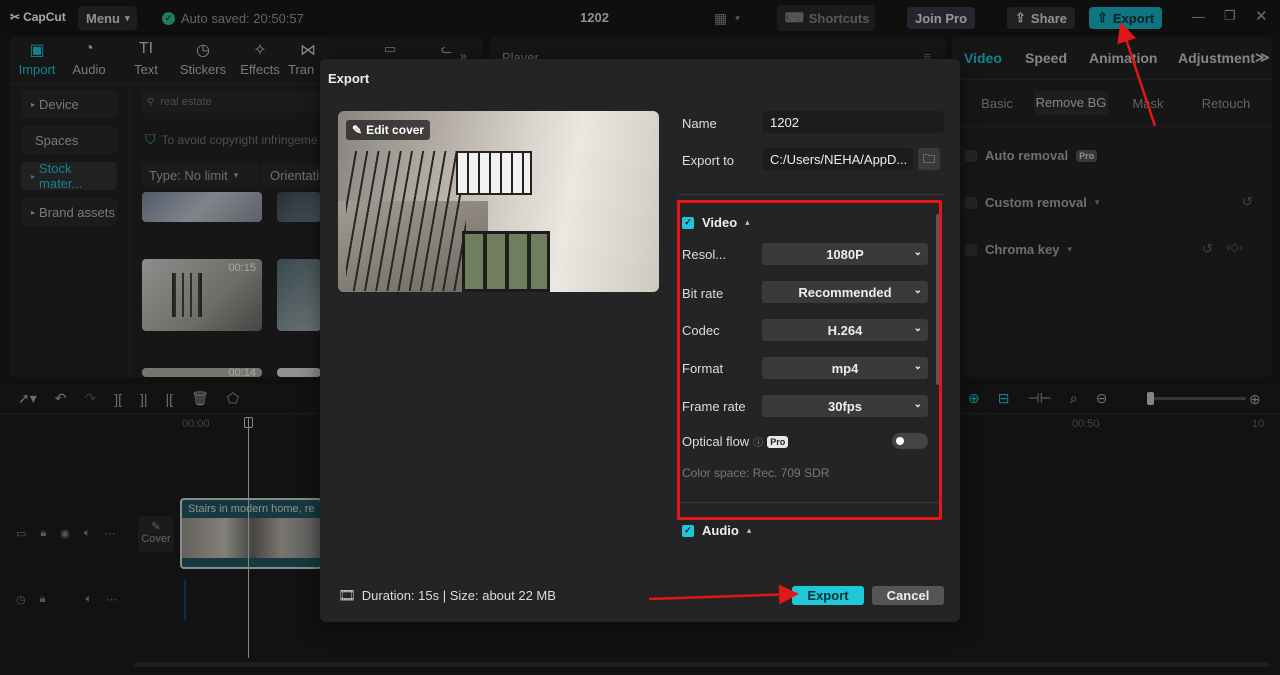  I want to click on folder-icon: 🗀, so click(929, 159).